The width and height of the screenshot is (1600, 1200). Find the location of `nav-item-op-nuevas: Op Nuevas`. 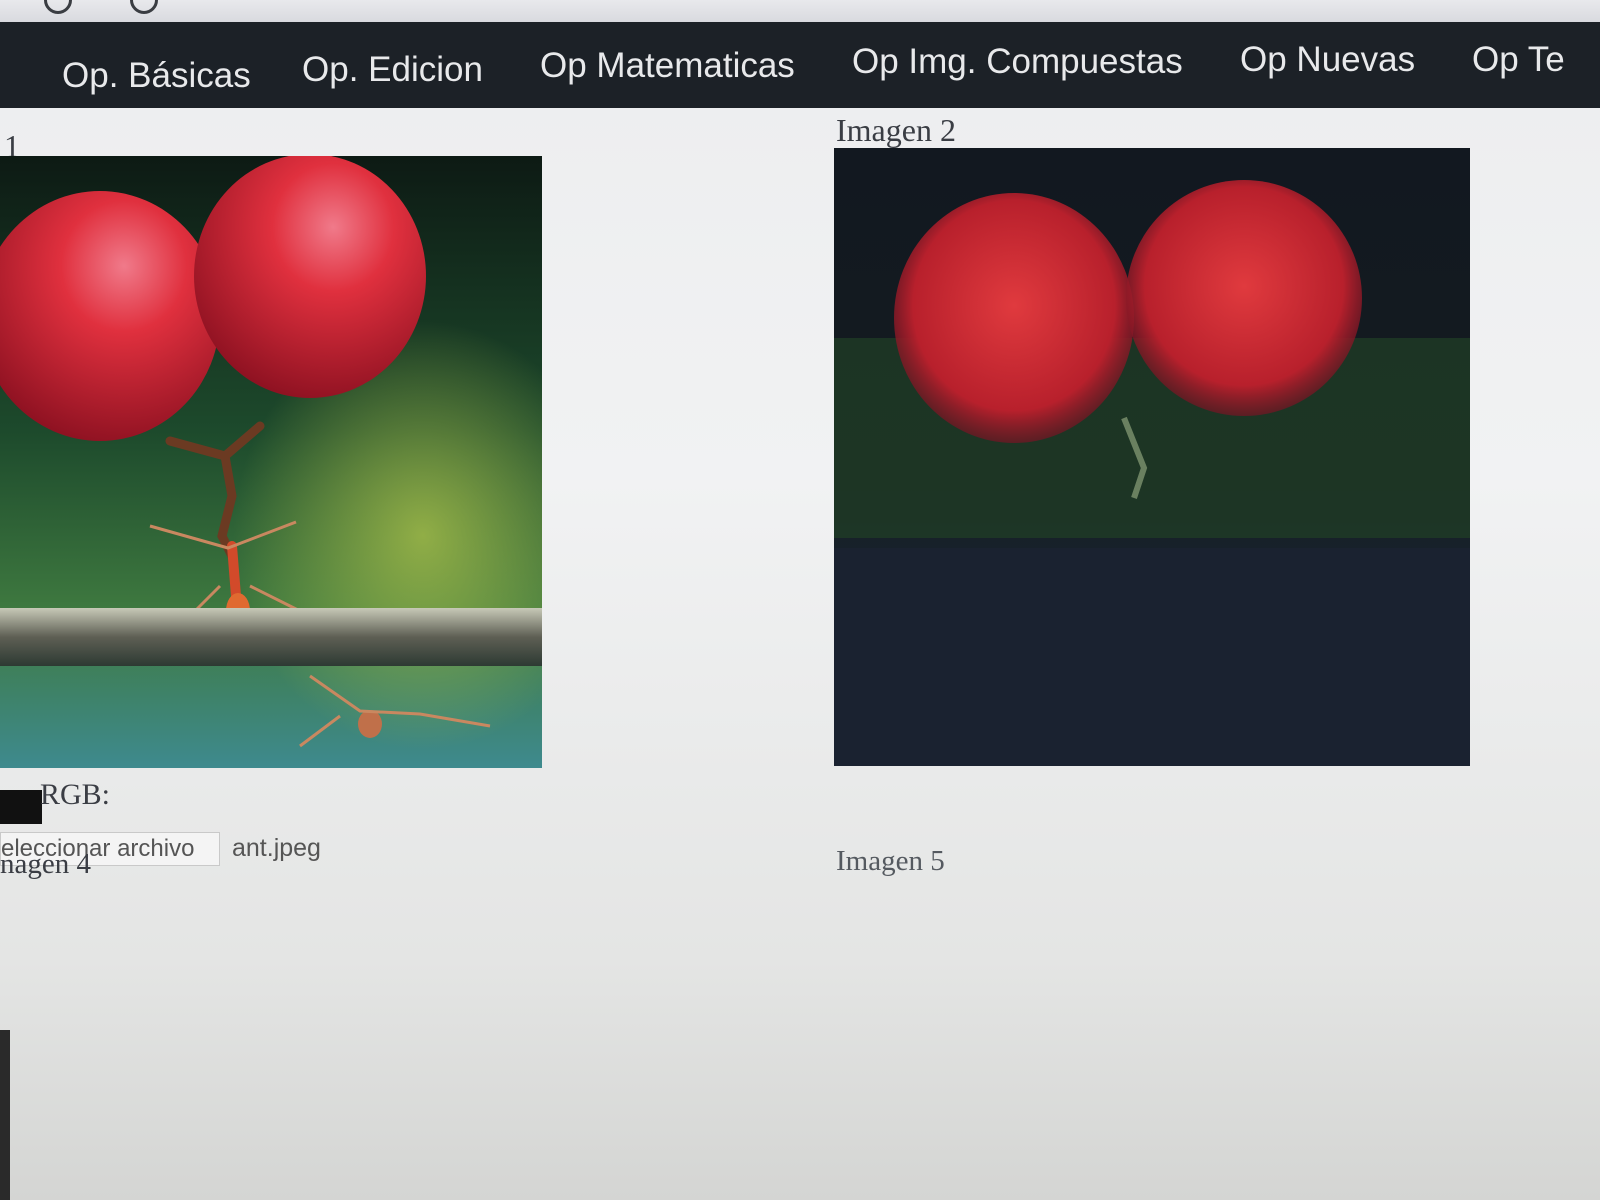

nav-item-op-nuevas: Op Nuevas is located at coordinates (1327, 60).